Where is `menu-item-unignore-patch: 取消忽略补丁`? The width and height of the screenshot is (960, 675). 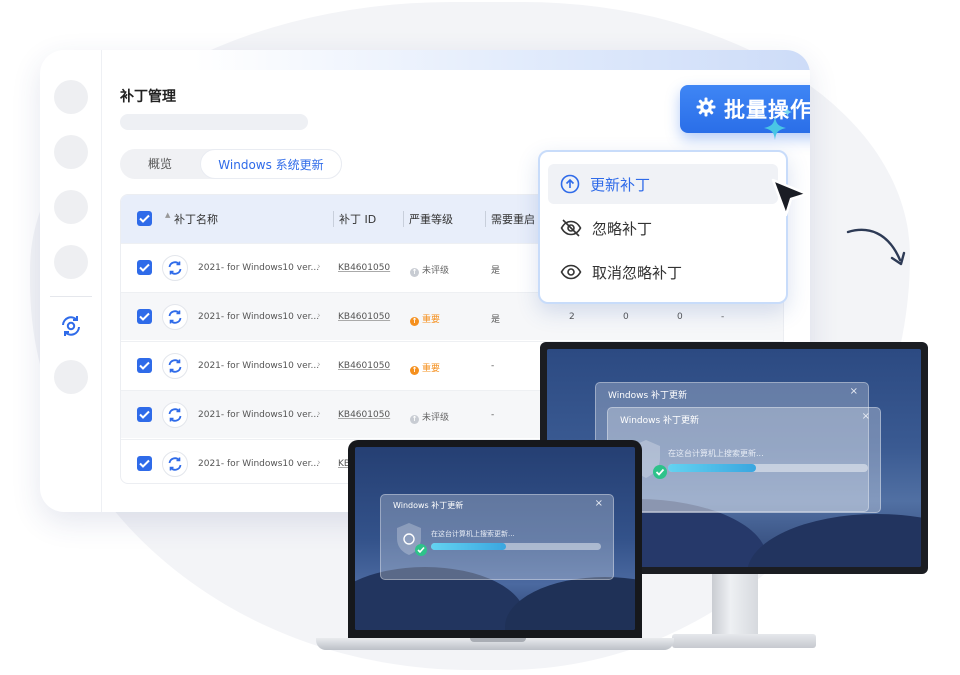 menu-item-unignore-patch: 取消忽略补丁 is located at coordinates (663, 272).